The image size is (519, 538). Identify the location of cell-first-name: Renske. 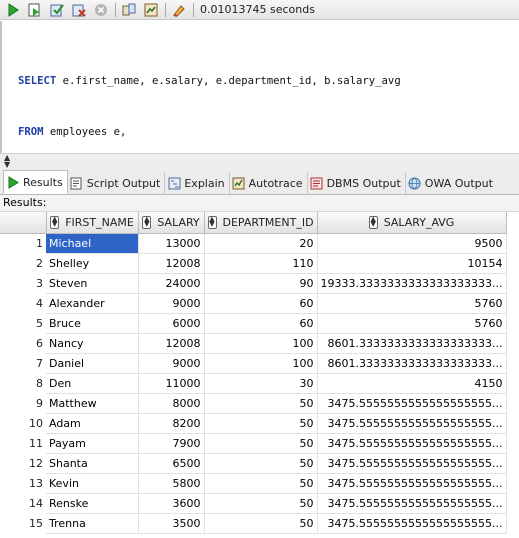
(92, 503).